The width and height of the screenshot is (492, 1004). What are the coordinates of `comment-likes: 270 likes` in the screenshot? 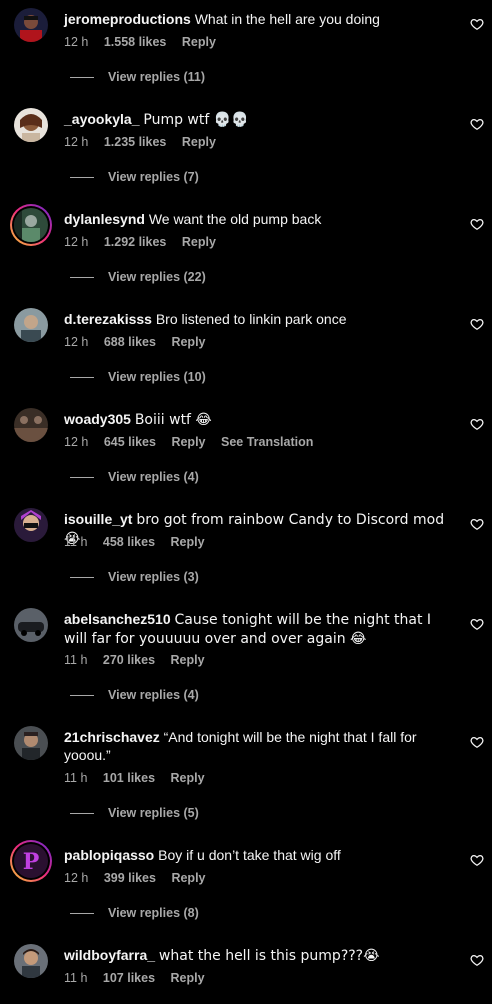 It's located at (129, 660).